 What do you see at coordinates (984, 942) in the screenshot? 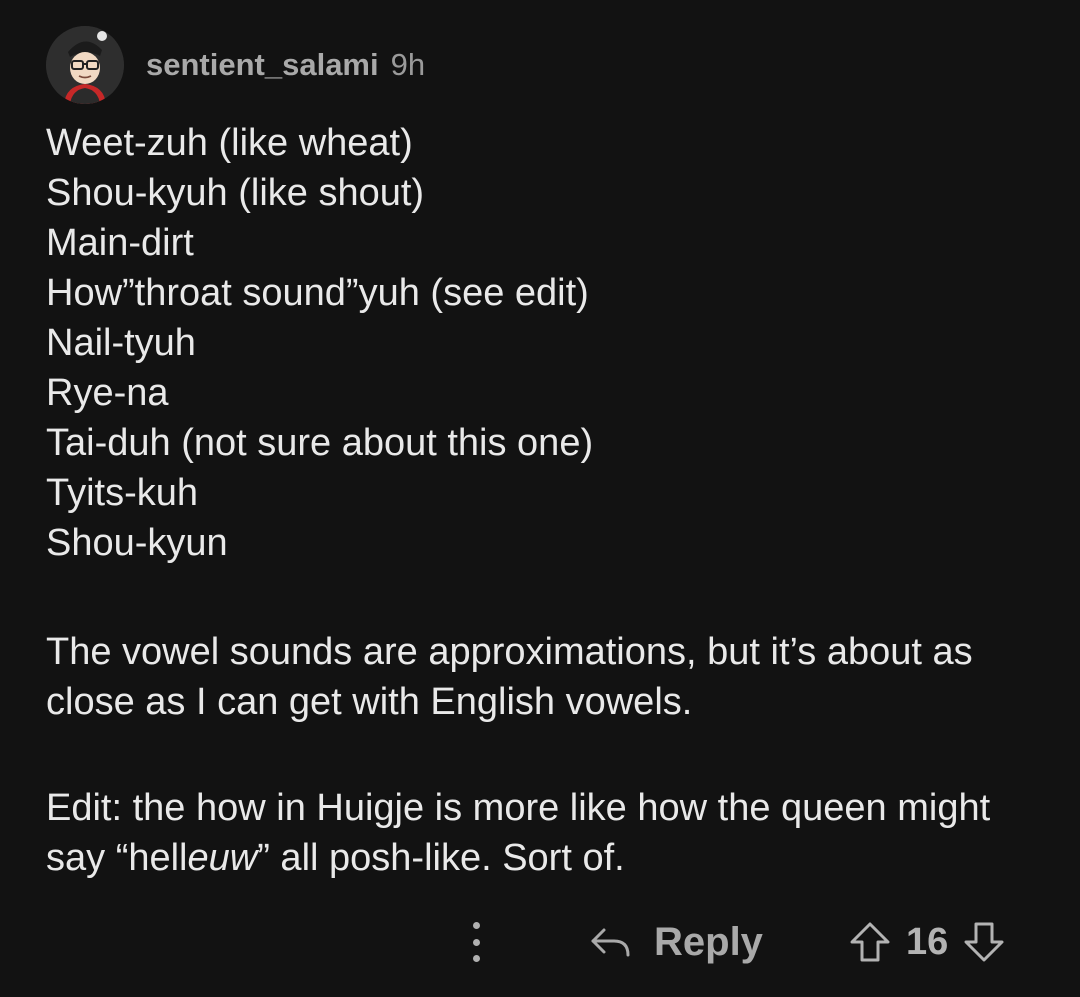
I see `downvote-arrow-icon` at bounding box center [984, 942].